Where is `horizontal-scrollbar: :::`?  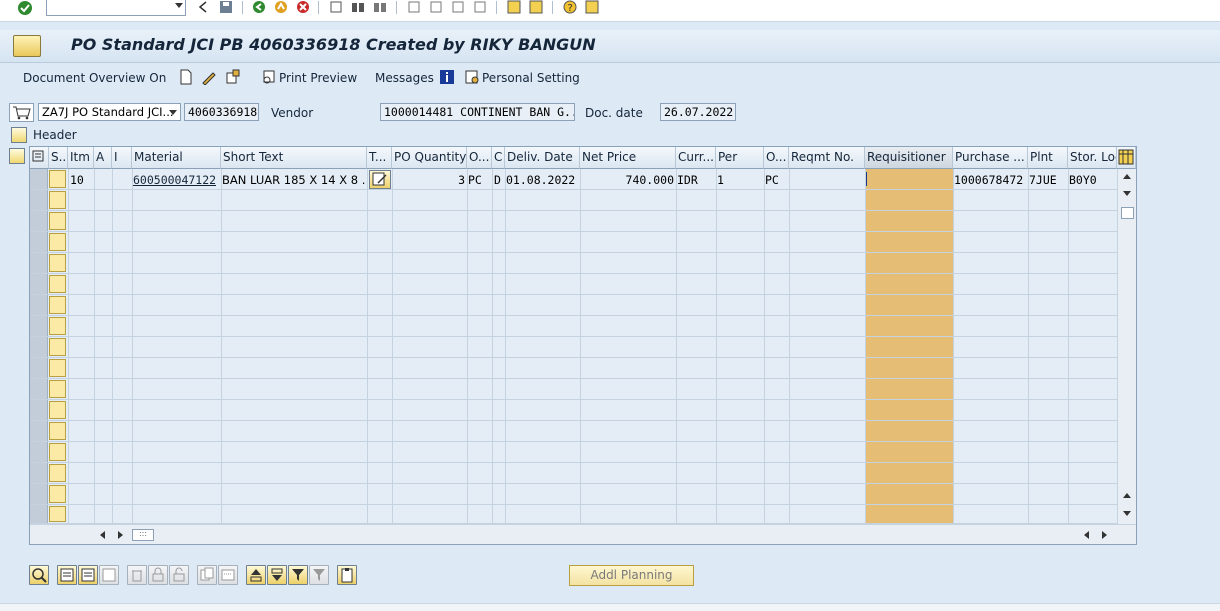 horizontal-scrollbar: ::: is located at coordinates (583, 534).